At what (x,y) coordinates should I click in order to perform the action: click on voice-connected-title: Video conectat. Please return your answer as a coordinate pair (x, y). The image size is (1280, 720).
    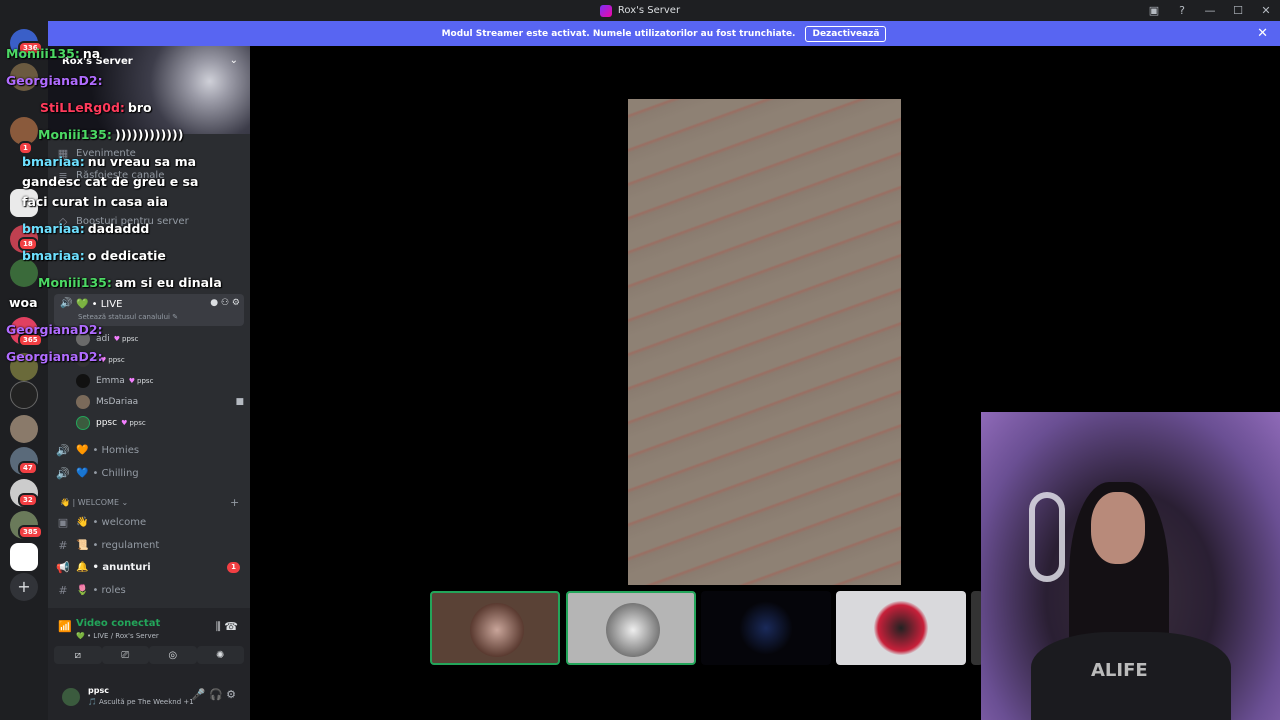
    Looking at the image, I should click on (118, 623).